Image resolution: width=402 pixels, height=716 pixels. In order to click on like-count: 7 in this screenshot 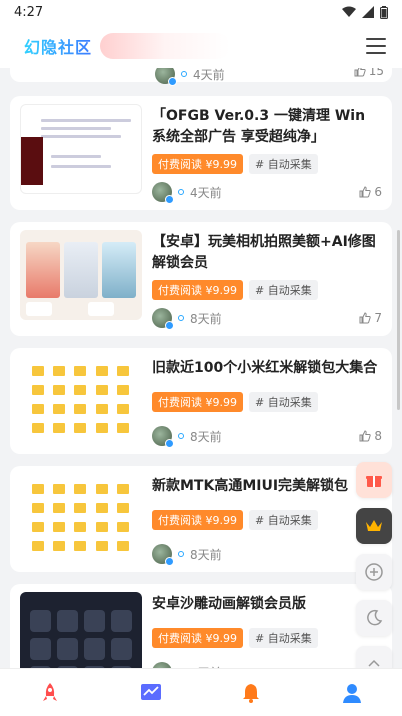, I will do `click(378, 318)`.